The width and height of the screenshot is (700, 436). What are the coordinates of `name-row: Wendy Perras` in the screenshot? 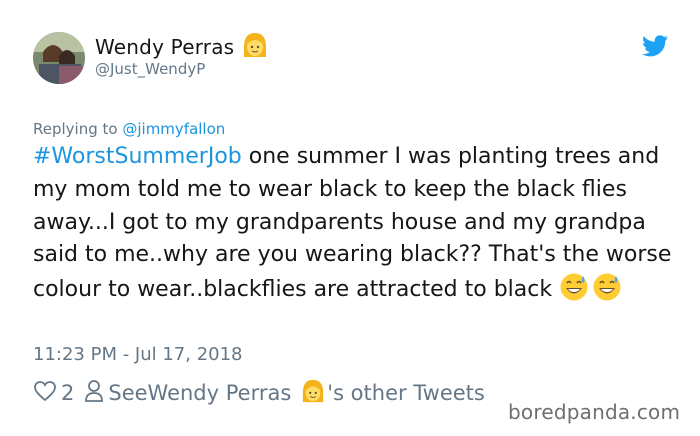 It's located at (181, 47).